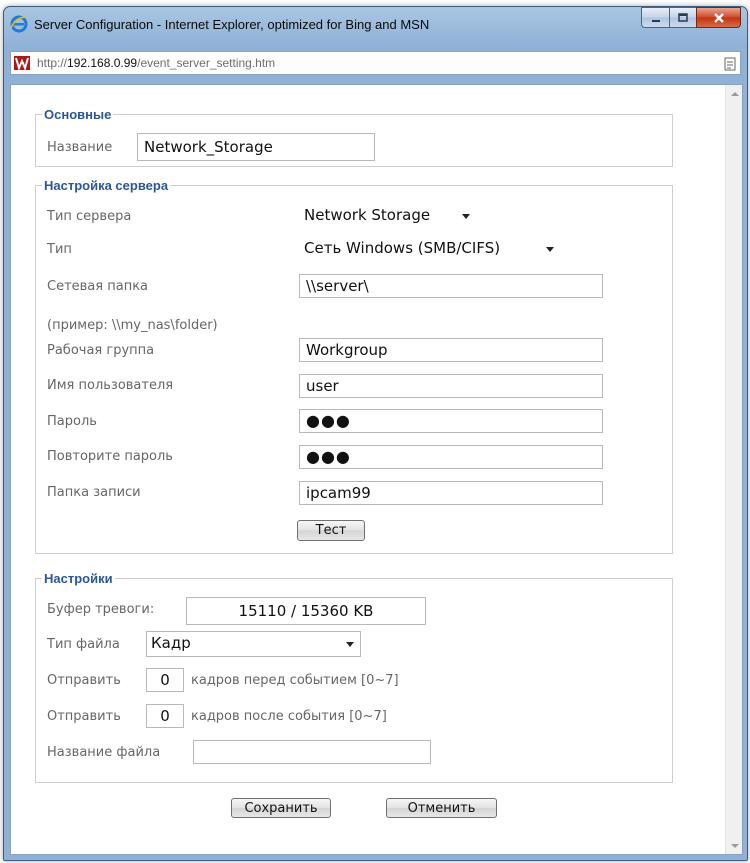  I want to click on save-button: Сохранить, so click(281, 808).